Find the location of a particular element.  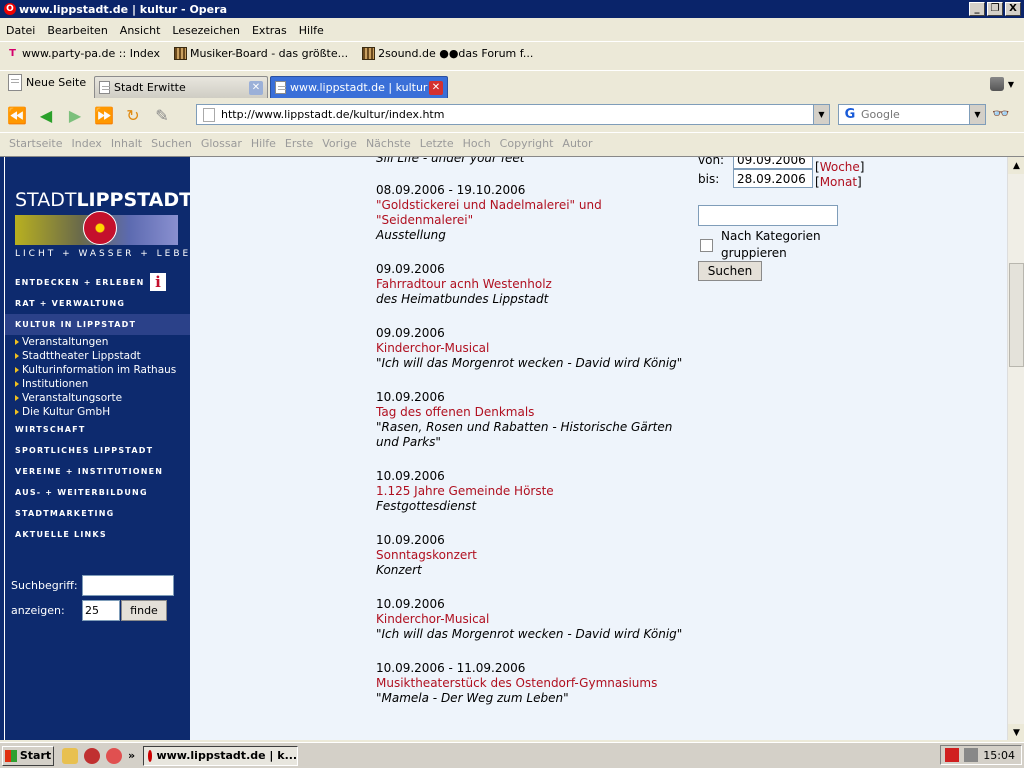

nav-link-hoch: Hoch is located at coordinates (477, 143).